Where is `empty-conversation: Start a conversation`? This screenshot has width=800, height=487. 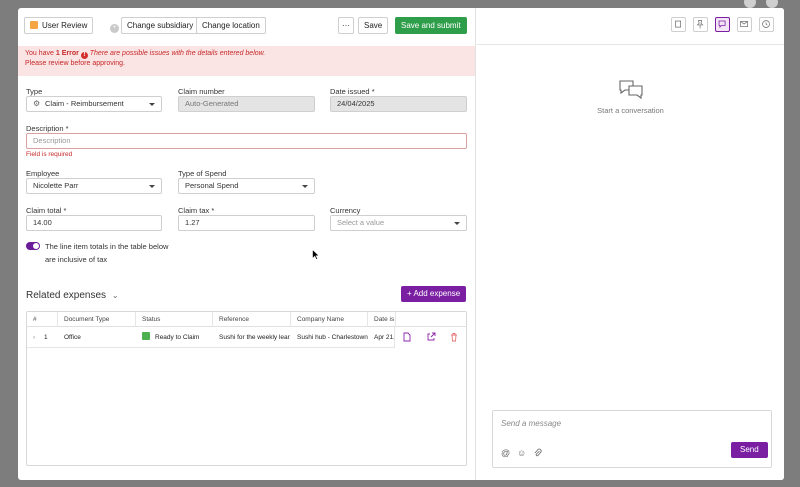 empty-conversation: Start a conversation is located at coordinates (630, 96).